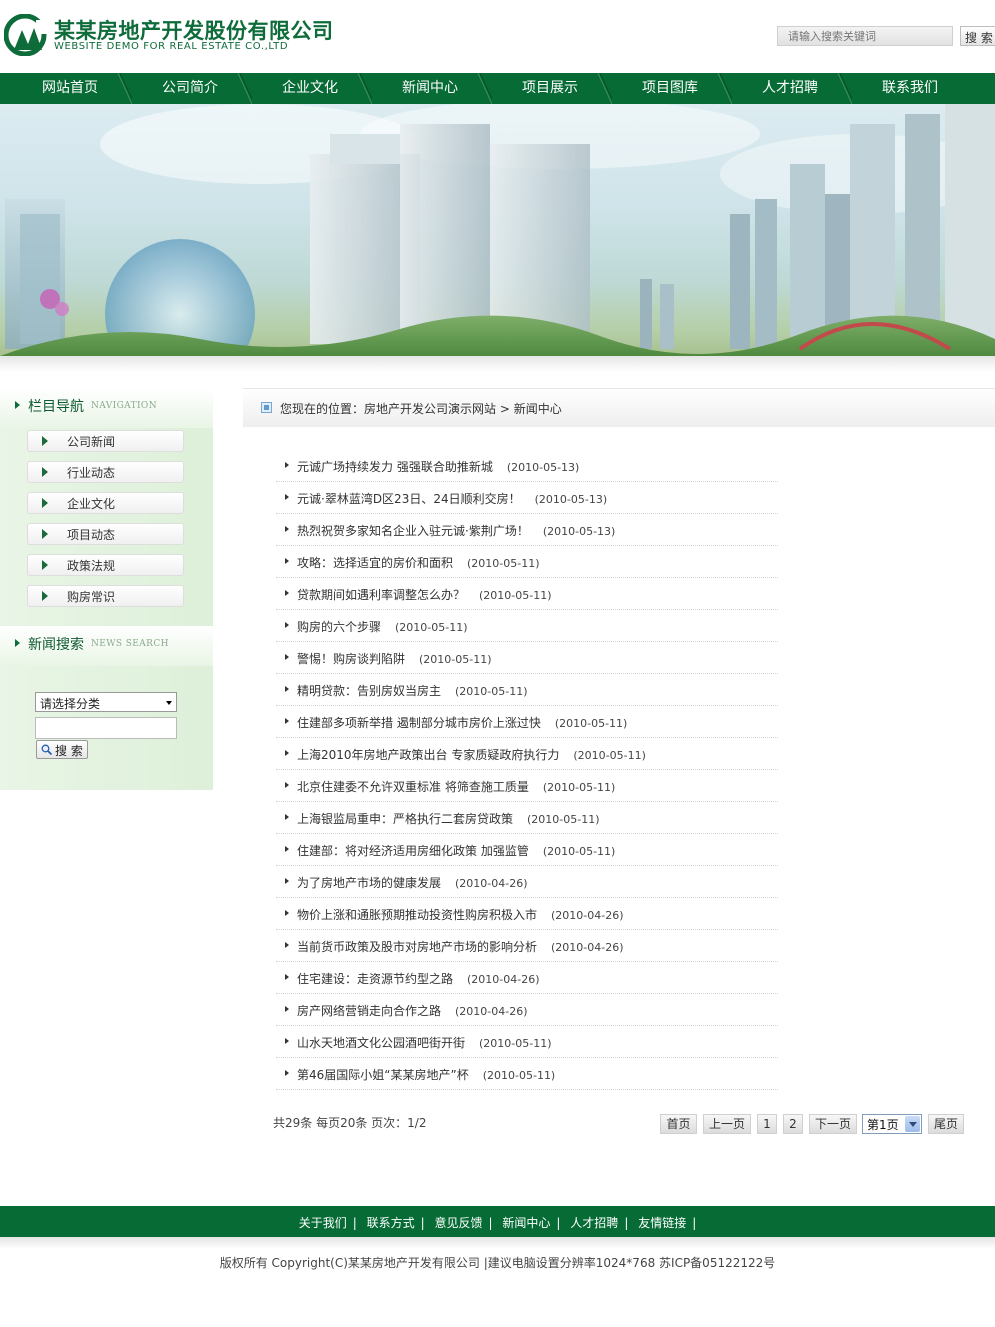  I want to click on news-title: 警惕！购房谈判陷阱, so click(351, 659).